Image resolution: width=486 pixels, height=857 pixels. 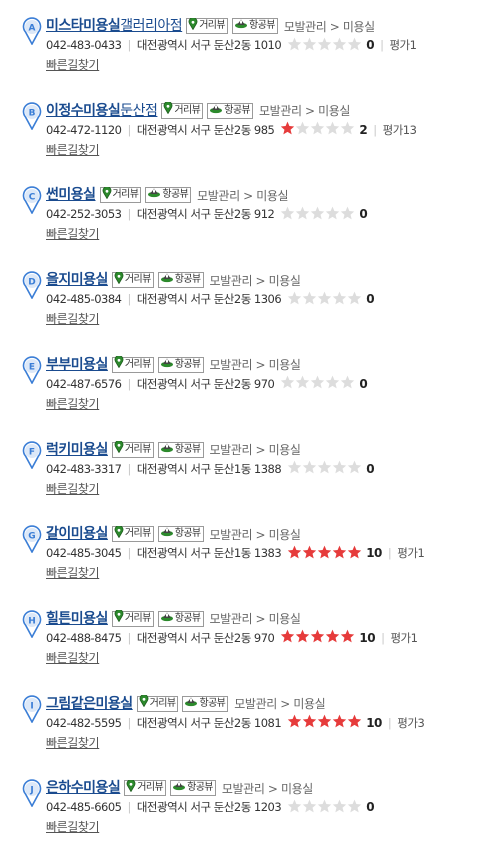 What do you see at coordinates (114, 26) in the screenshot?
I see `place-name-link: 미스타미용실갤러리아점` at bounding box center [114, 26].